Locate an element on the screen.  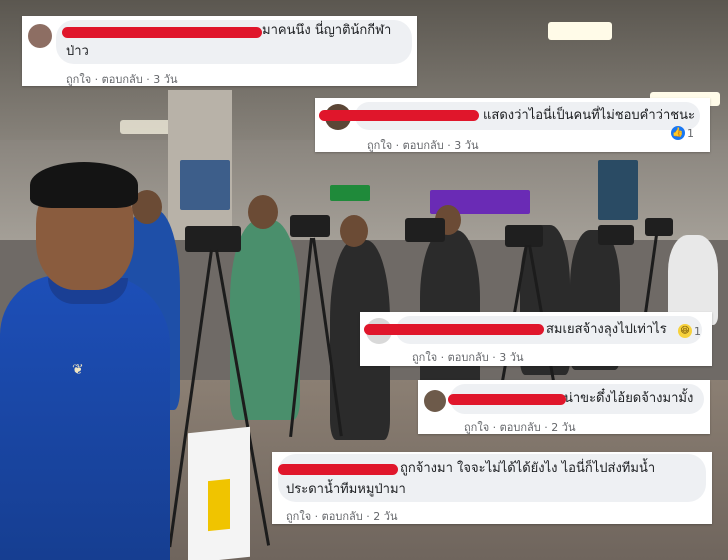
man-blue-polo is located at coordinates (85, 417).